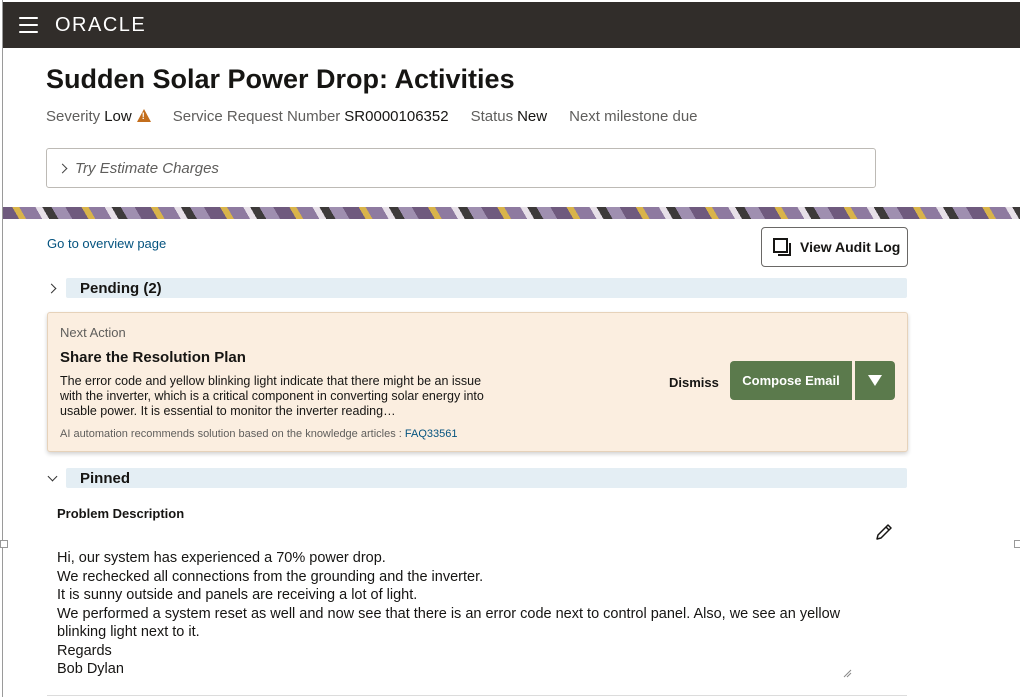 The image size is (1020, 697). I want to click on overview-page-link: Go to overview page, so click(106, 243).